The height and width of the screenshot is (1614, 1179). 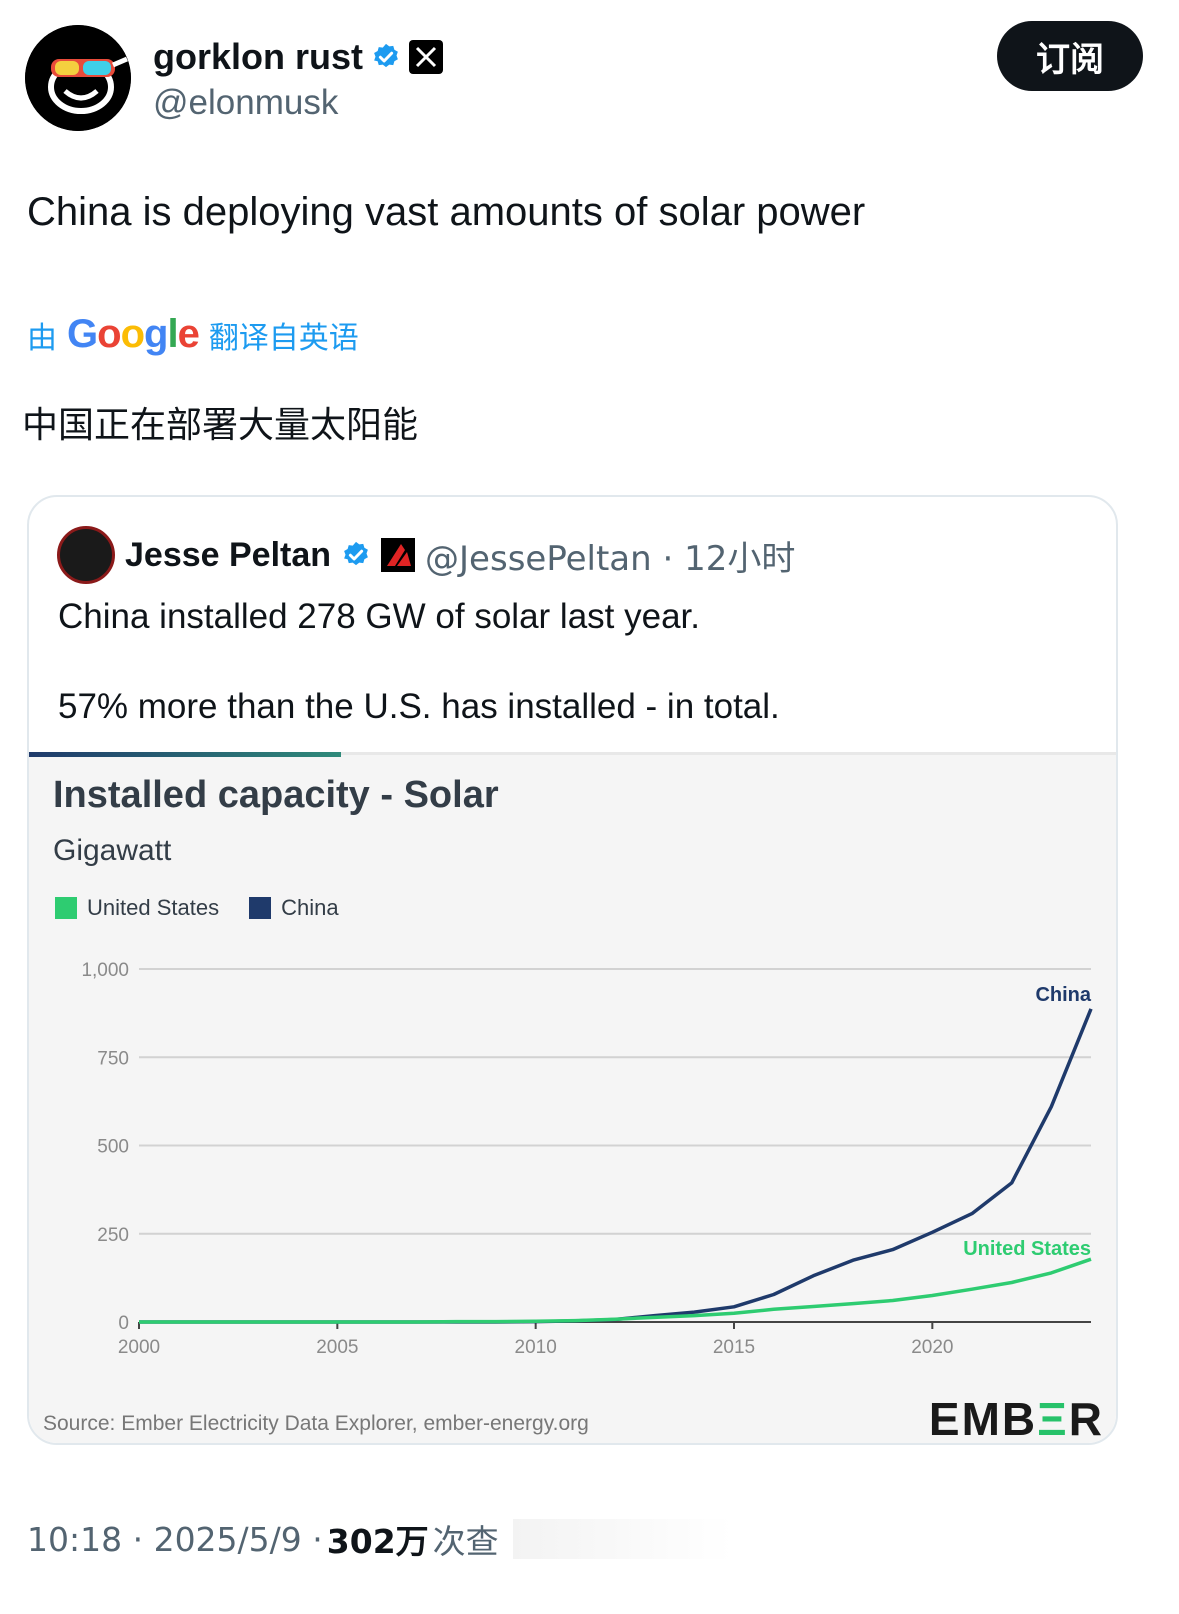 What do you see at coordinates (276, 795) in the screenshot?
I see `chart-title: Installed capacity - Solar` at bounding box center [276, 795].